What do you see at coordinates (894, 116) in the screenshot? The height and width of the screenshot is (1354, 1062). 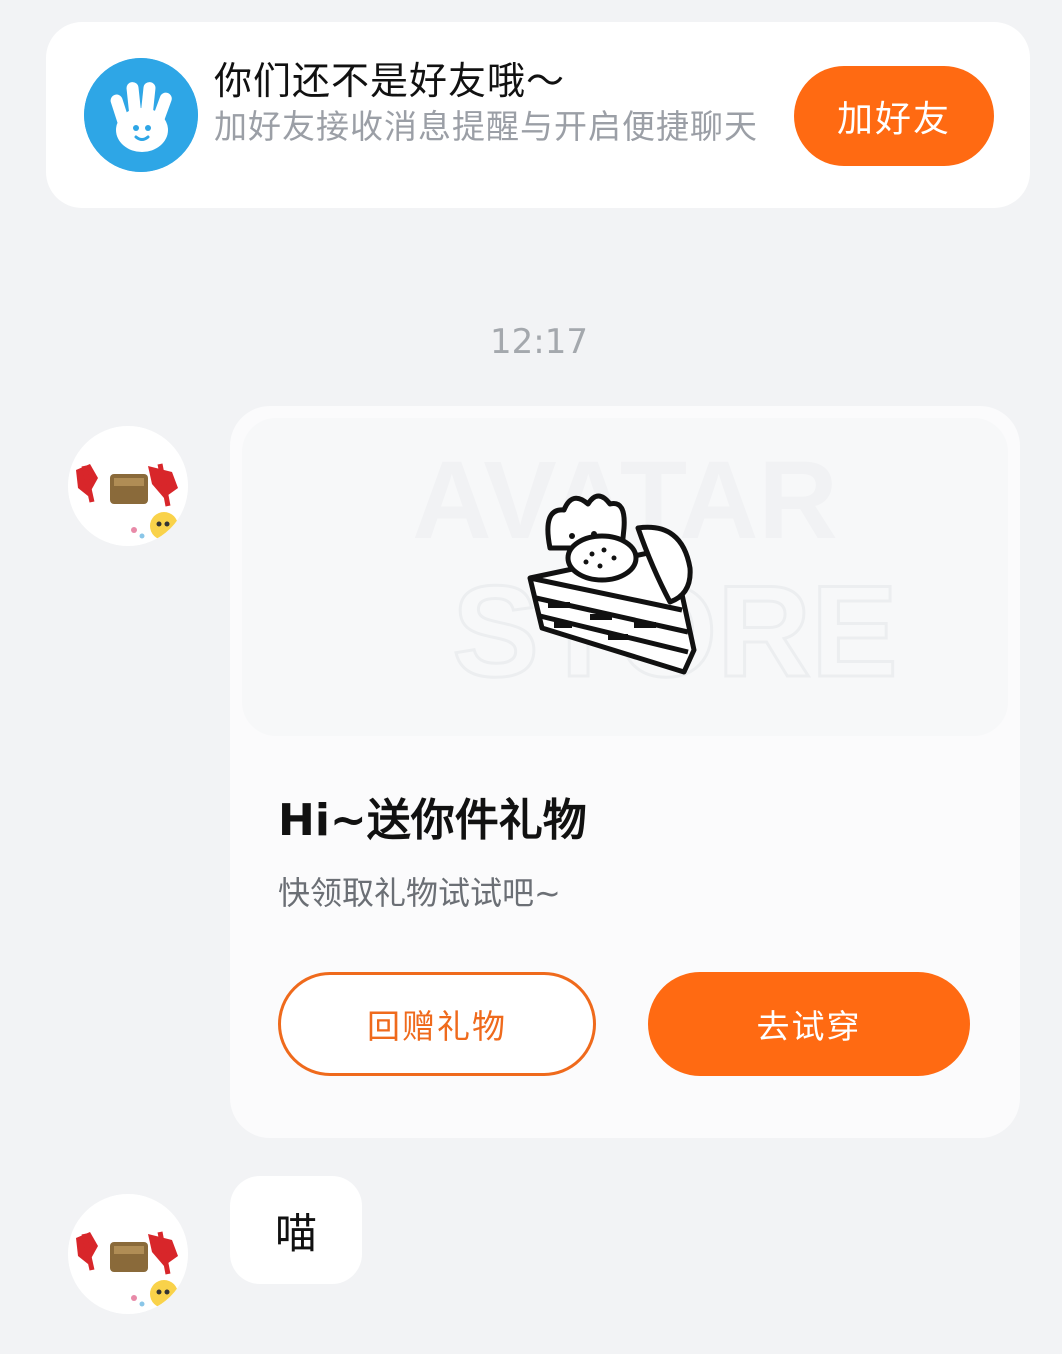 I see `add-friend-button: 加好友` at bounding box center [894, 116].